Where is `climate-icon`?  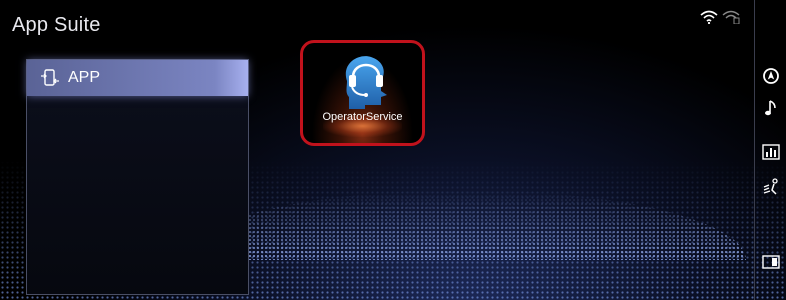
climate-icon is located at coordinates (771, 188).